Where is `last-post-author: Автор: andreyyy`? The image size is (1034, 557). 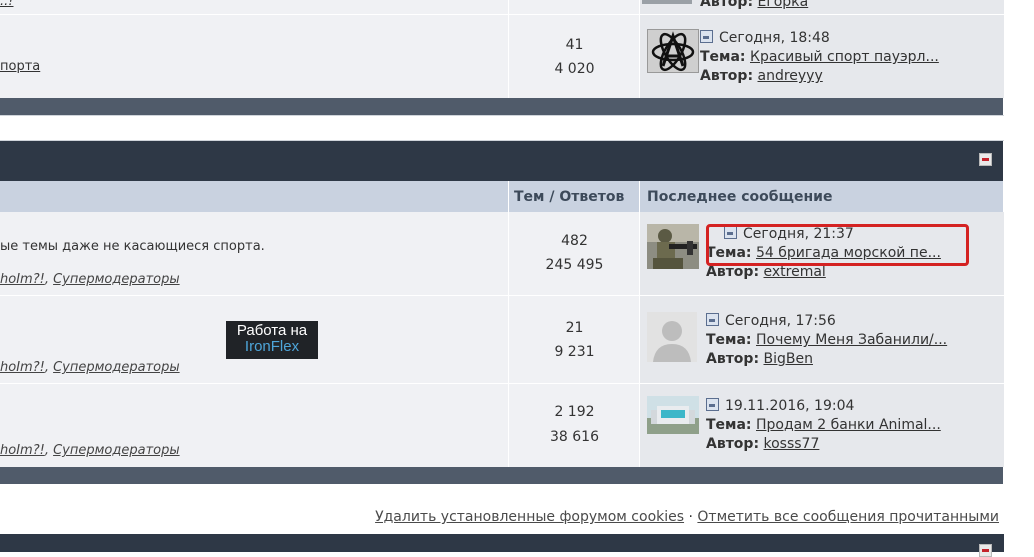 last-post-author: Автор: andreyyy is located at coordinates (761, 76).